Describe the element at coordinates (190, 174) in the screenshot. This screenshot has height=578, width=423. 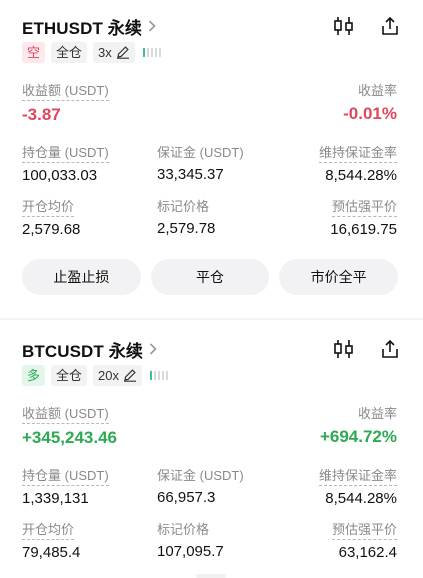
I see `margin-value: 33,345.37` at that location.